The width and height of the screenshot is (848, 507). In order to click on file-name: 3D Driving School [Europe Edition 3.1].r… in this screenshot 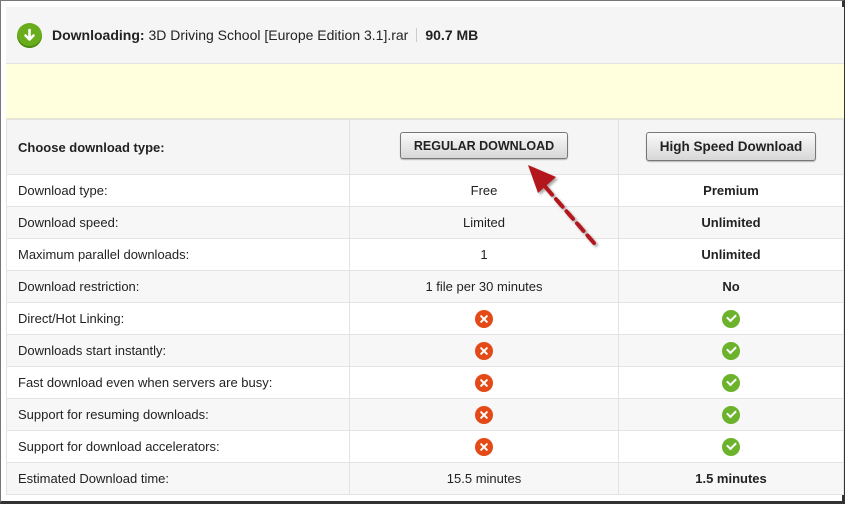, I will do `click(278, 35)`.